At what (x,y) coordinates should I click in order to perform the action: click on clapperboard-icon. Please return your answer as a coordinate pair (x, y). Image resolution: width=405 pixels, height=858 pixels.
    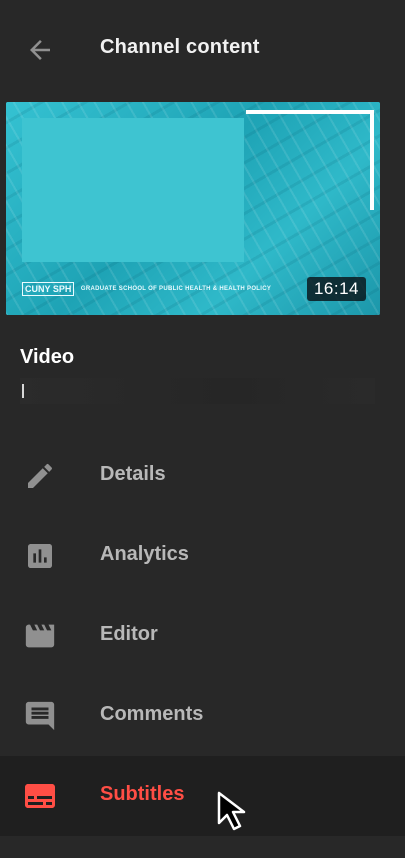
    Looking at the image, I should click on (40, 636).